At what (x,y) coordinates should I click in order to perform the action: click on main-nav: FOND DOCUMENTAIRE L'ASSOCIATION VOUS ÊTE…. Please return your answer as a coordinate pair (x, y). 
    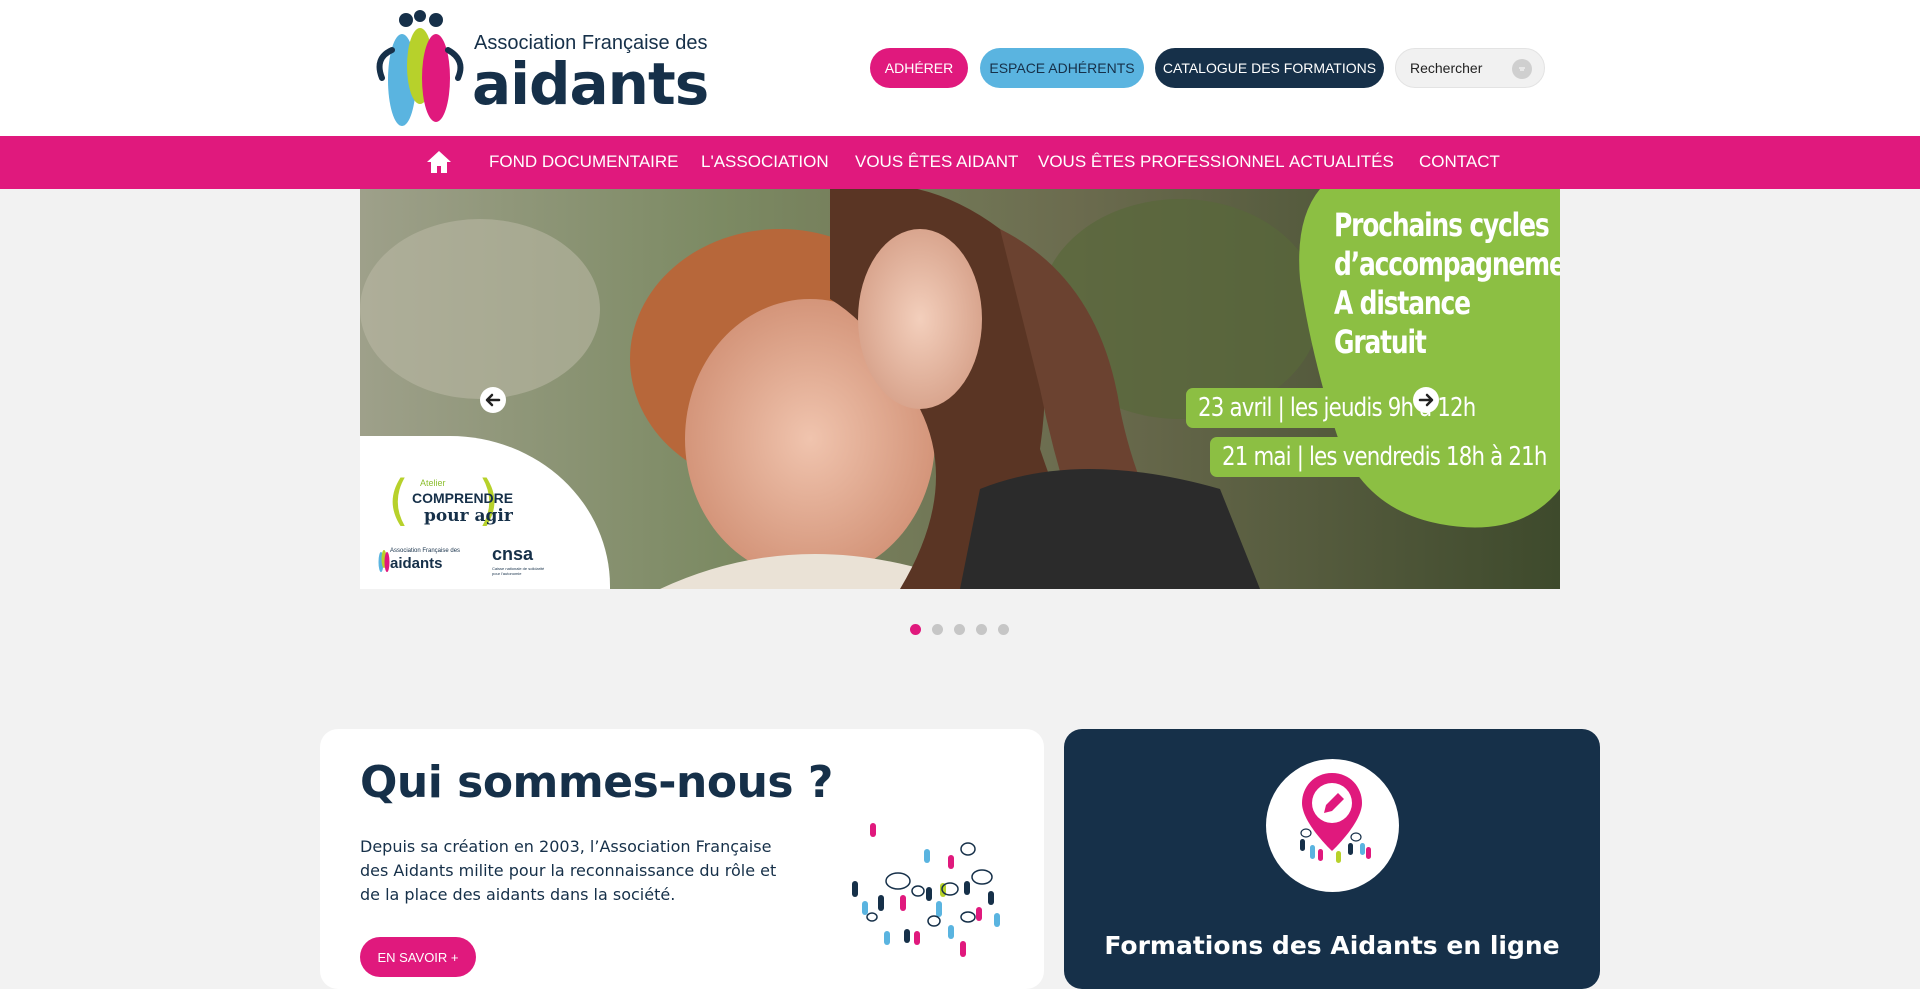
    Looking at the image, I should click on (960, 162).